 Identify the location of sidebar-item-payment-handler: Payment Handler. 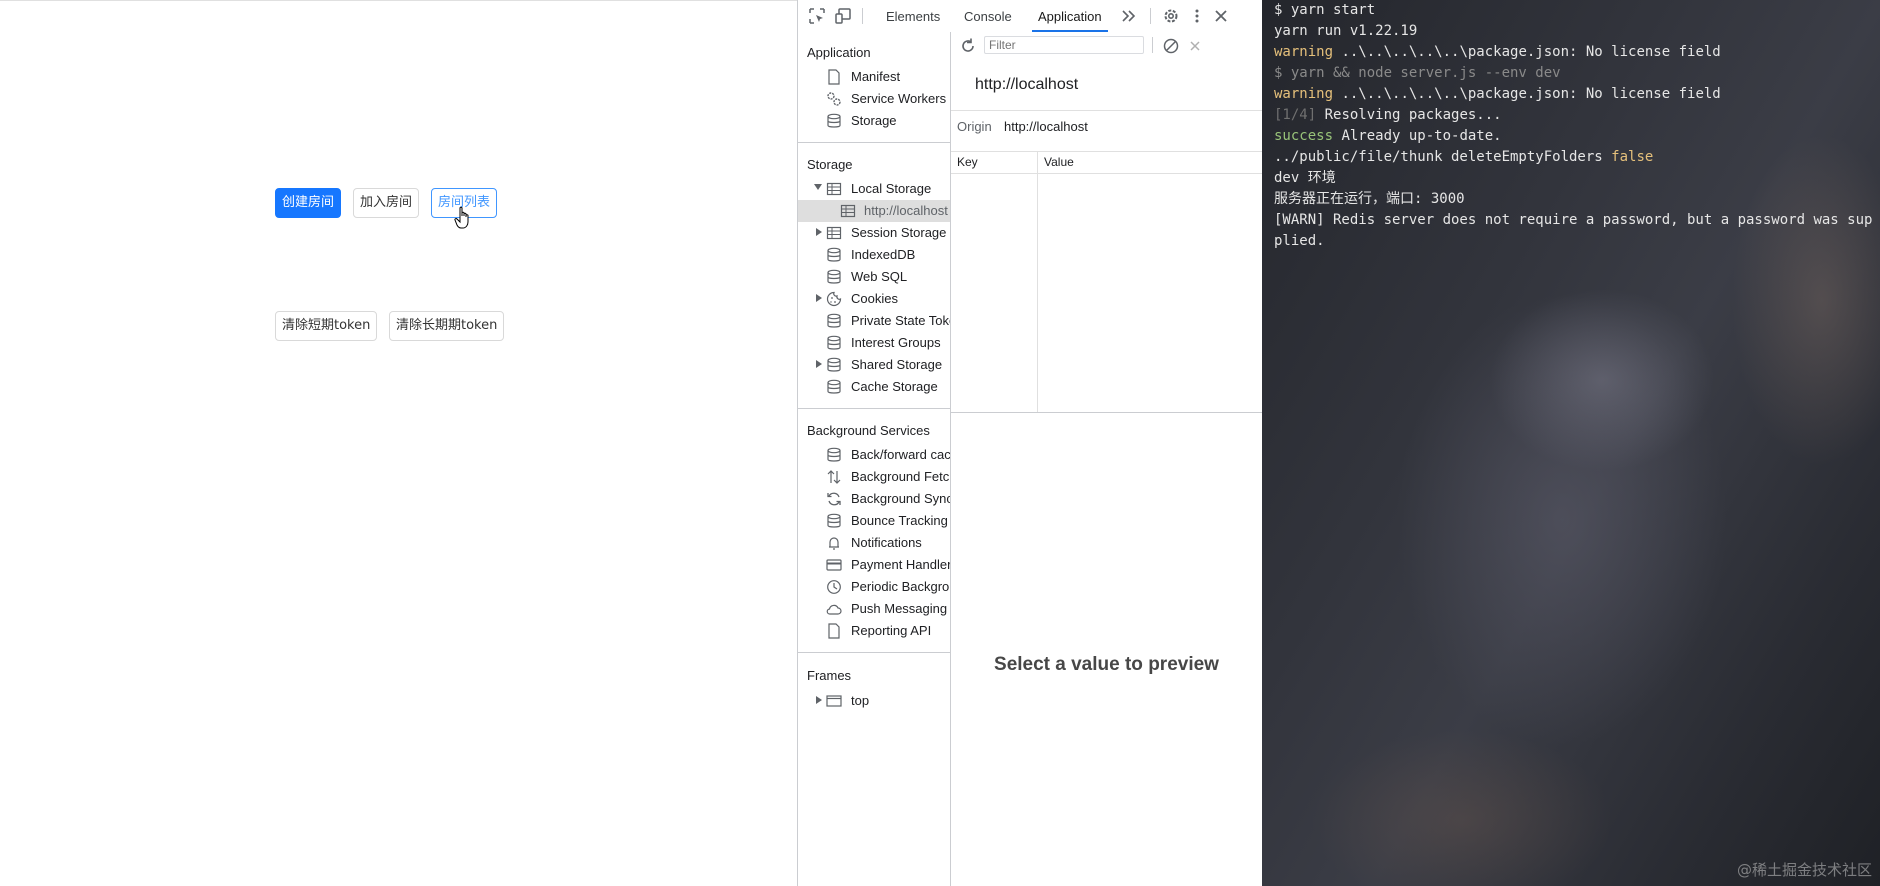
(874, 565).